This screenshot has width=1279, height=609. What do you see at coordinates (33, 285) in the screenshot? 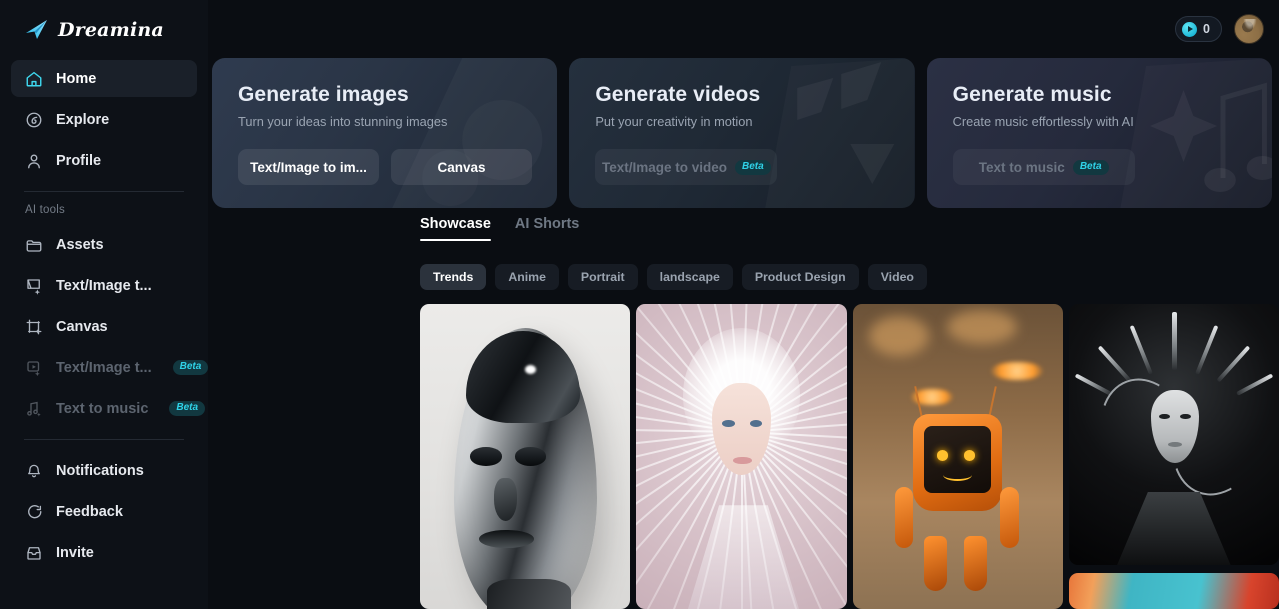
I see `image-spark-icon` at bounding box center [33, 285].